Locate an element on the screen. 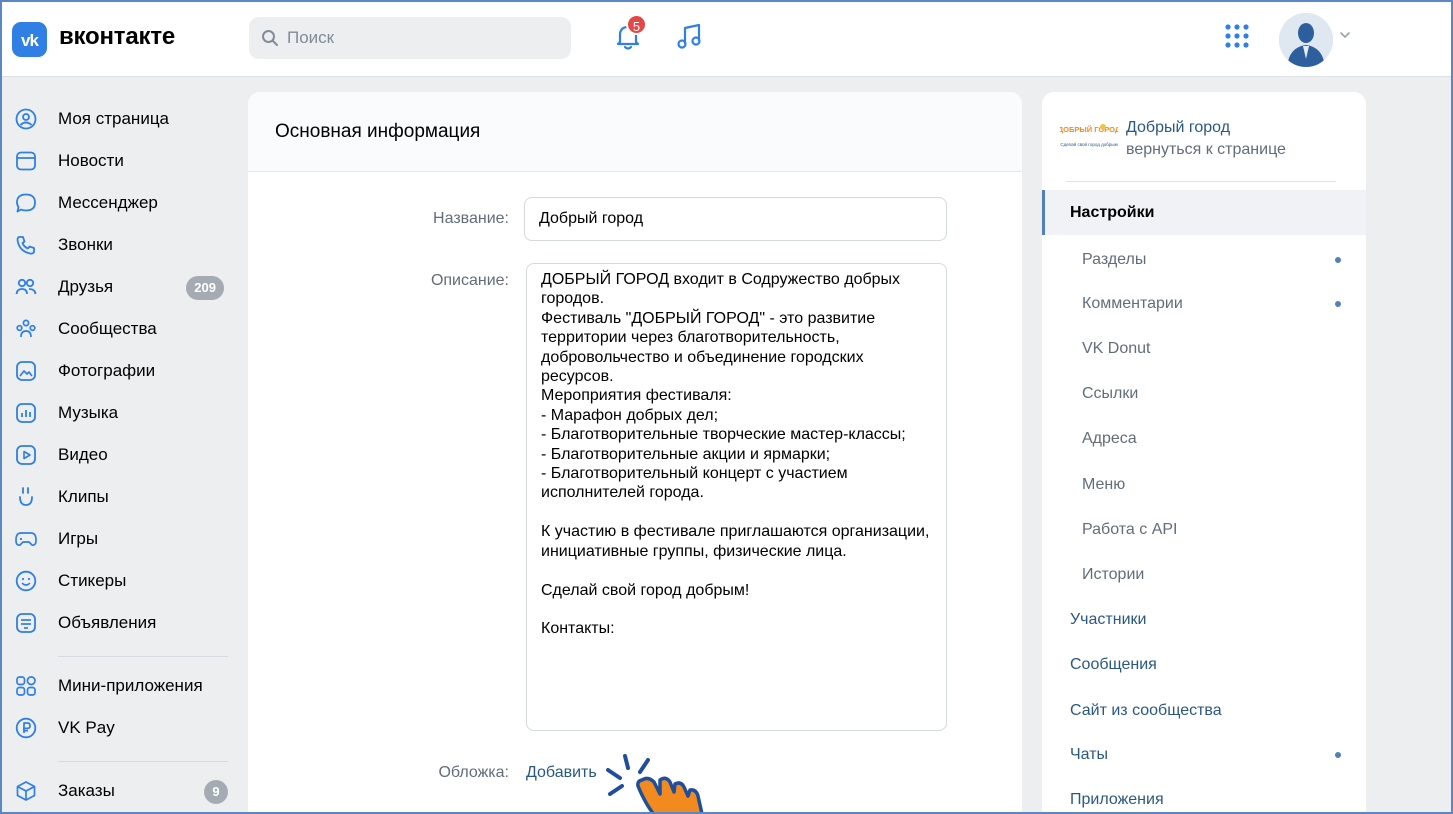  sidebar-item-clips: Клипы is located at coordinates (124, 497).